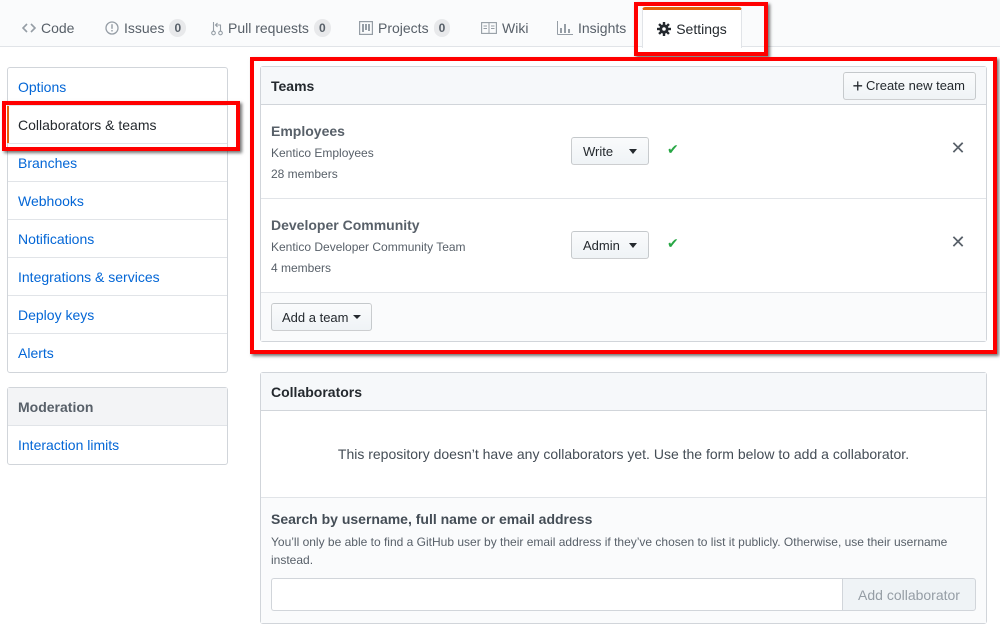 The width and height of the screenshot is (1000, 637). What do you see at coordinates (915, 85) in the screenshot?
I see `create-new-team-label: Create new team` at bounding box center [915, 85].